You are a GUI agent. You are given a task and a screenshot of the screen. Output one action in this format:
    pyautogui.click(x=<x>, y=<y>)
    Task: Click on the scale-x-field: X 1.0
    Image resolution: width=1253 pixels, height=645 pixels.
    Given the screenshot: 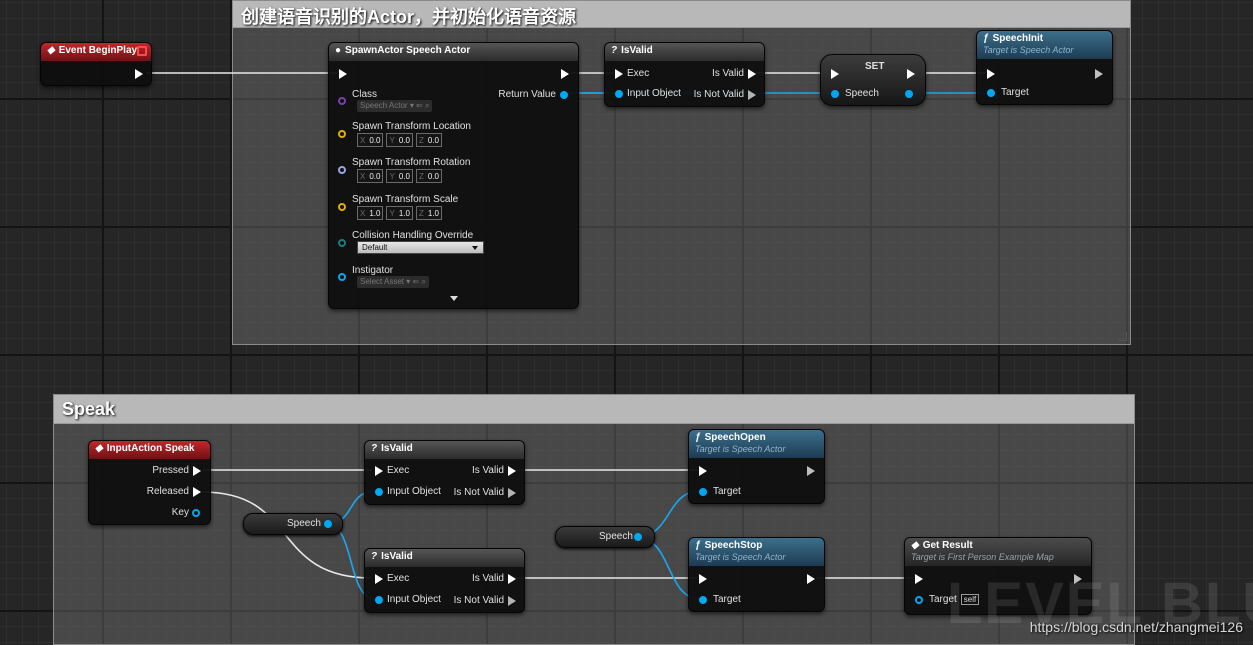 What is the action you would take?
    pyautogui.click(x=370, y=213)
    